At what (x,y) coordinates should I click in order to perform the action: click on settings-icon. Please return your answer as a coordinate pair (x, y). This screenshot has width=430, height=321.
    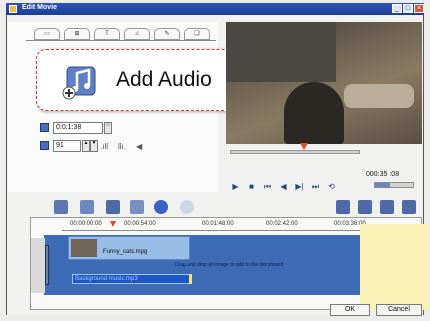
    Looking at the image, I should click on (187, 207).